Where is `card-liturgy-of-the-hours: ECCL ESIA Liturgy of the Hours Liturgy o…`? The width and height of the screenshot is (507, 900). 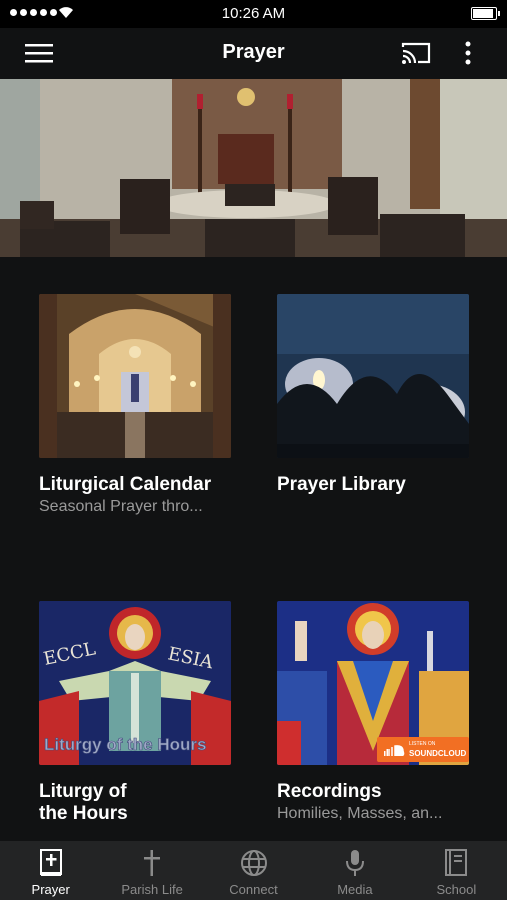
card-liturgy-of-the-hours: ECCL ESIA Liturgy of the Hours Liturgy o… is located at coordinates (135, 714).